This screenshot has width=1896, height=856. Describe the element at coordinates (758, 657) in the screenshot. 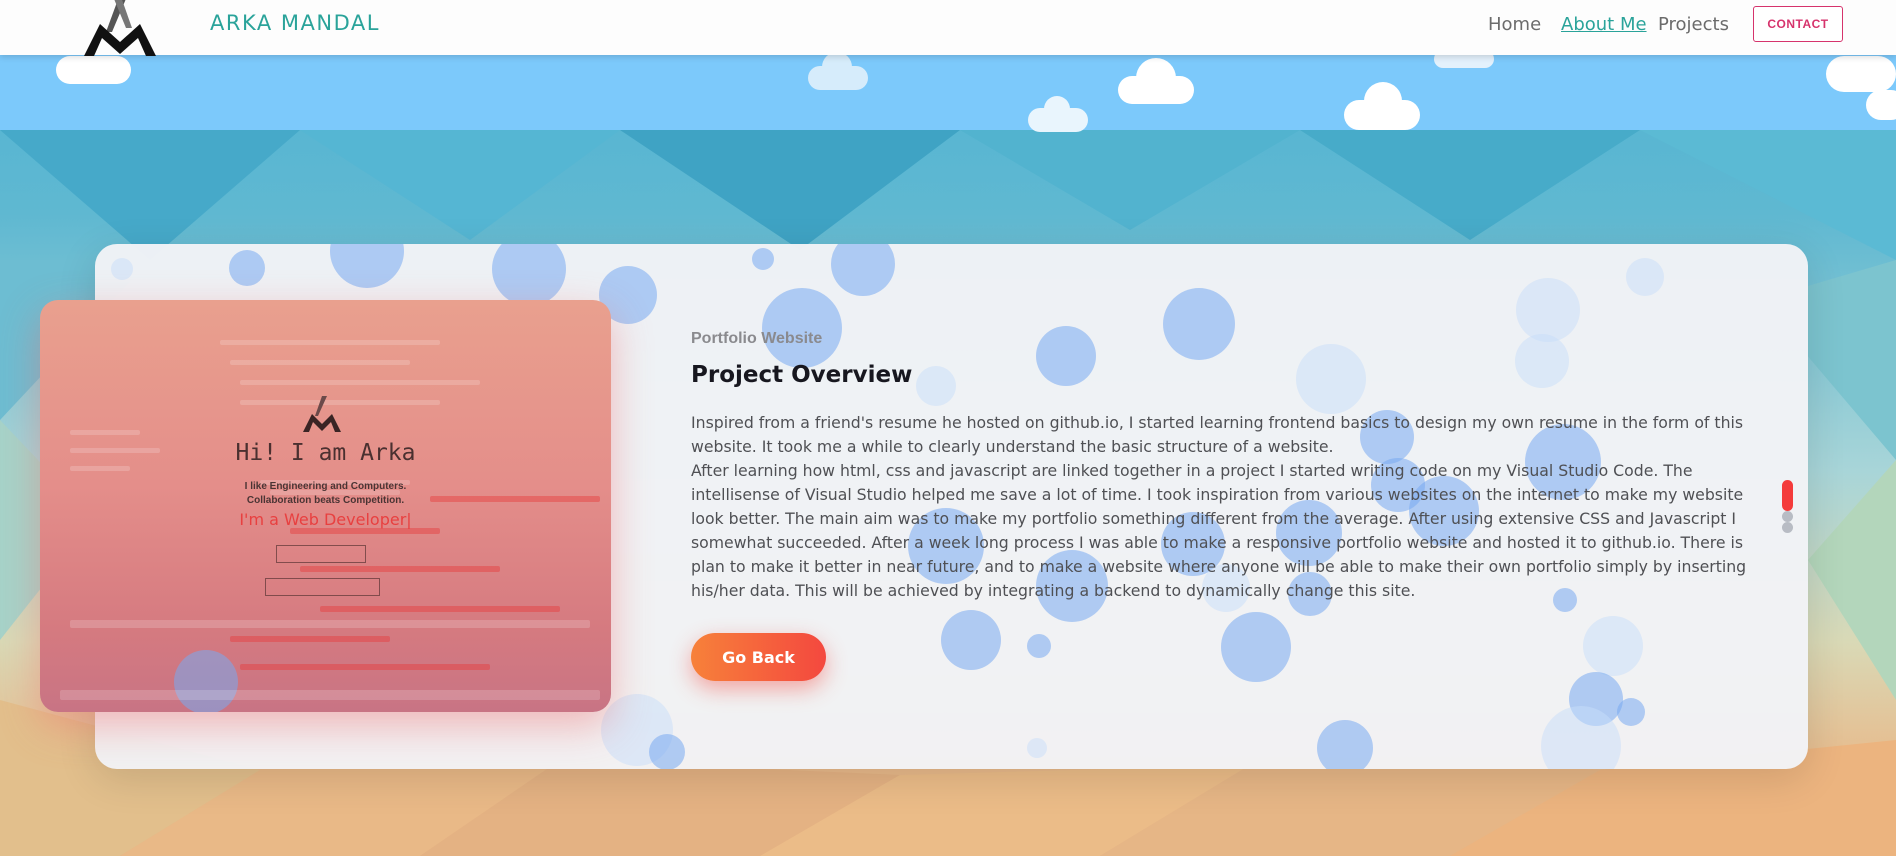

I see `go-back-button: Go Back` at that location.